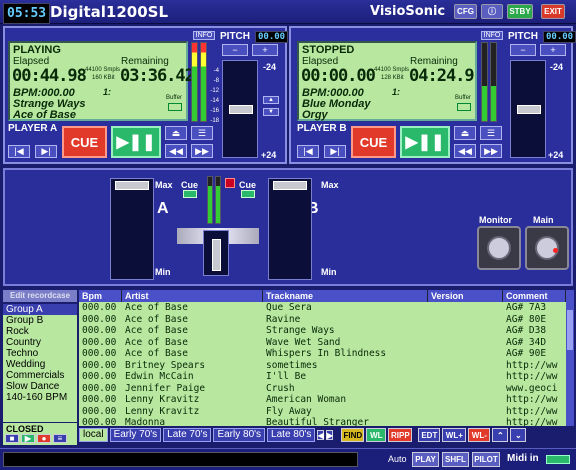 The width and height of the screenshot is (576, 470). I want to click on deck-b-buffer-indicator, so click(464, 107).